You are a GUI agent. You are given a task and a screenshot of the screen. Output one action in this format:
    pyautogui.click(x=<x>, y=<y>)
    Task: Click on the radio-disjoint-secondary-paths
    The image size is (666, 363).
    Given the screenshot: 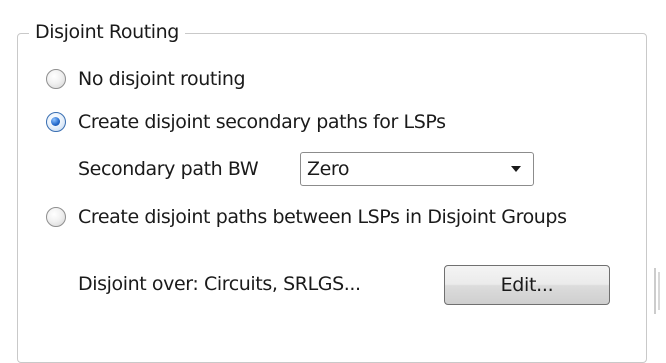 What is the action you would take?
    pyautogui.click(x=56, y=122)
    